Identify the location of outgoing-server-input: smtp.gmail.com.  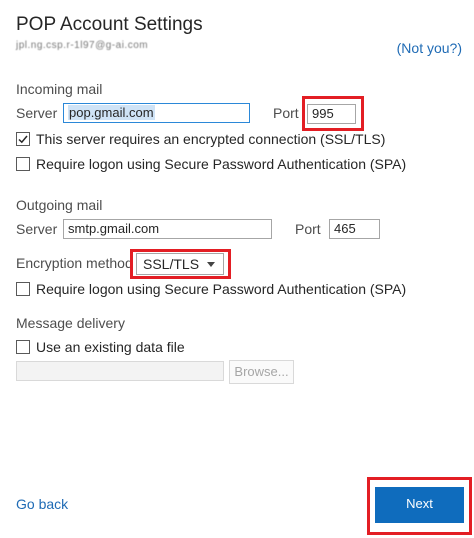
(167, 229).